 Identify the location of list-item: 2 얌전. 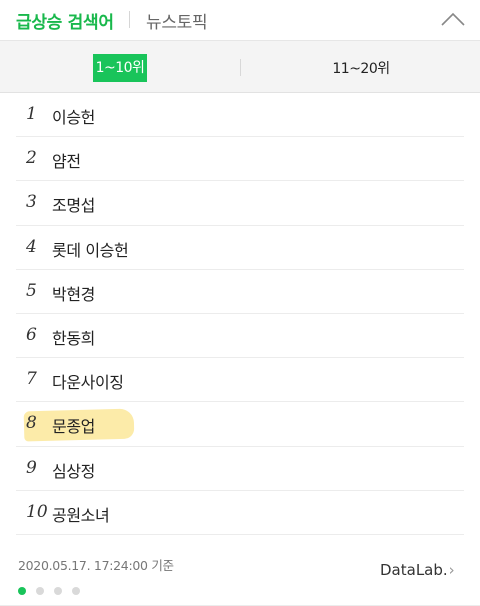
(240, 159).